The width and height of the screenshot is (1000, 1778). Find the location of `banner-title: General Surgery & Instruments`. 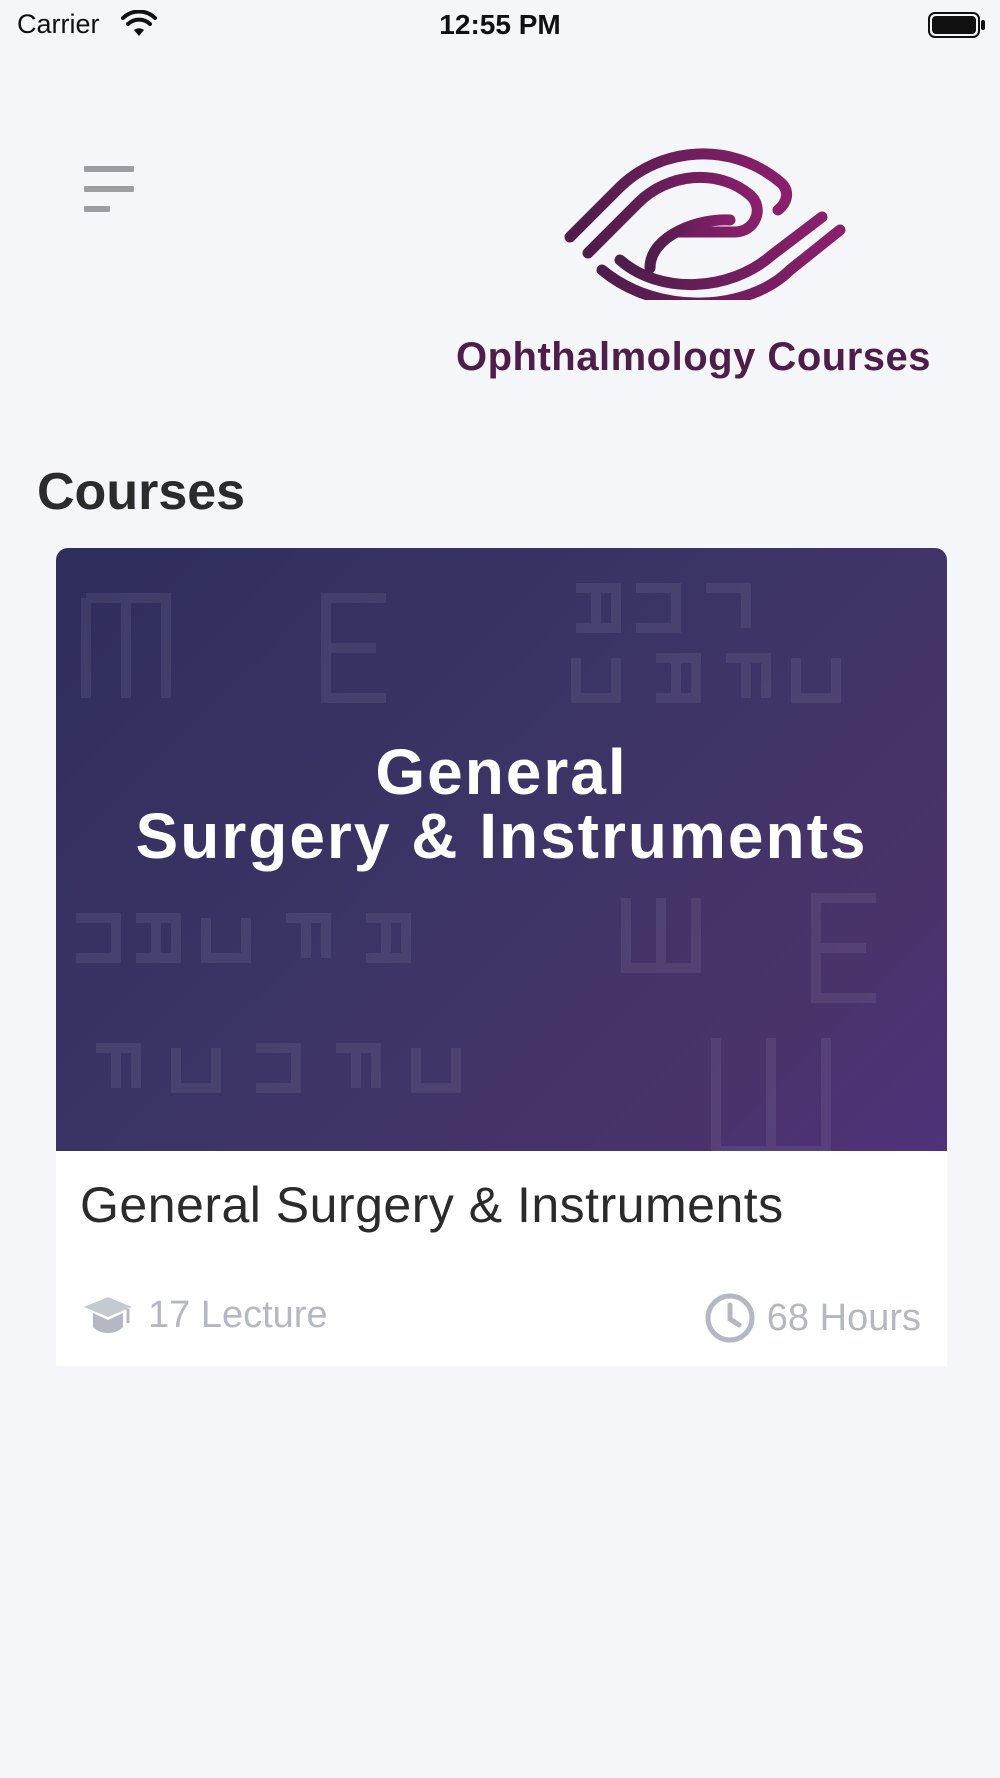

banner-title: General Surgery & Instruments is located at coordinates (501, 804).